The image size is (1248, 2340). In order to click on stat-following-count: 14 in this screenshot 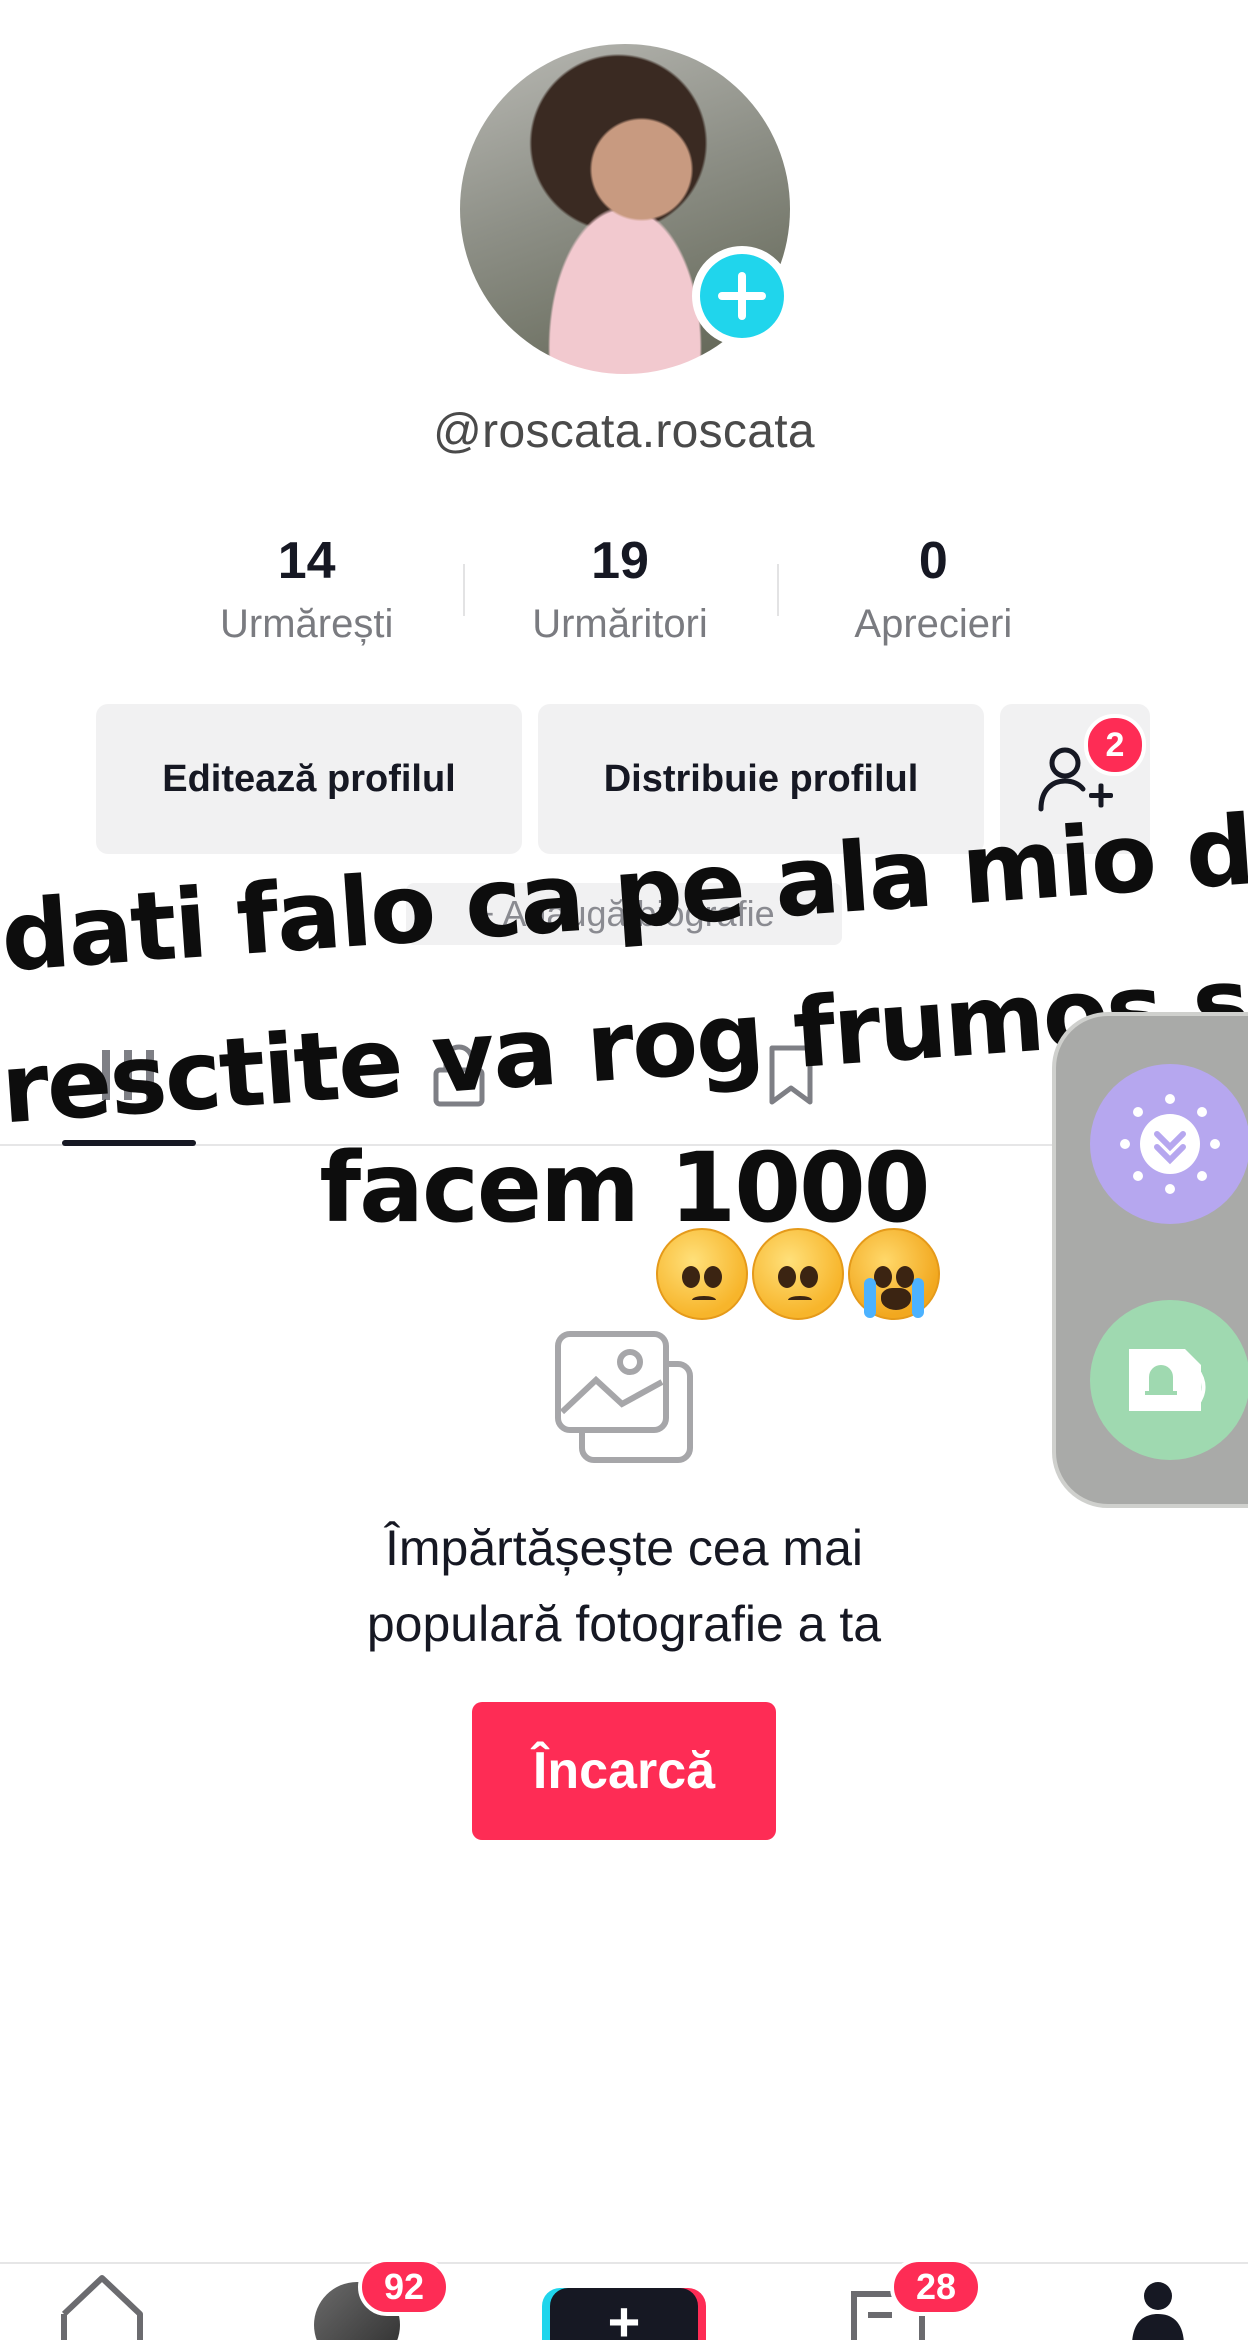, I will do `click(306, 561)`.